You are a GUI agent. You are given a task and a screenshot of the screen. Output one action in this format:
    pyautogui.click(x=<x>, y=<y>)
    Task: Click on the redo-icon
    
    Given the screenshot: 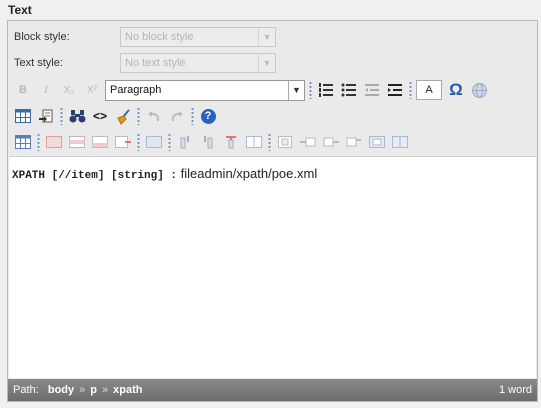 What is the action you would take?
    pyautogui.click(x=177, y=116)
    